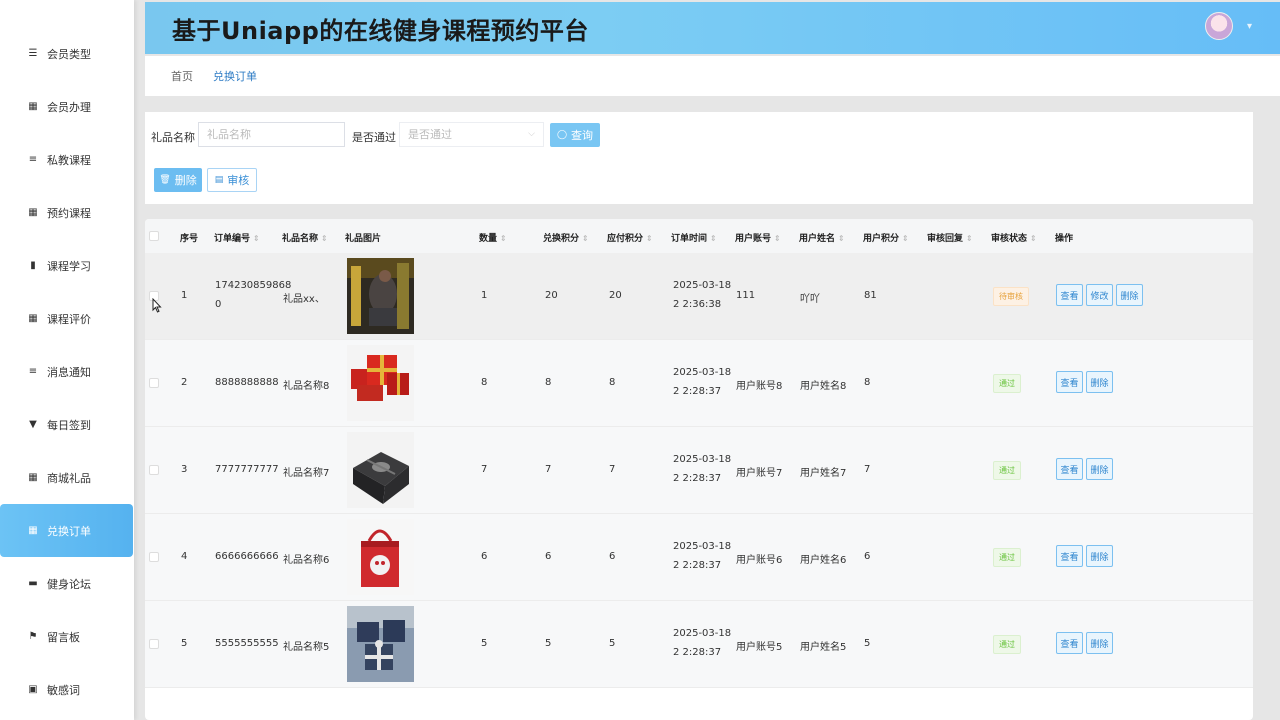 The image size is (1280, 720). What do you see at coordinates (363, 239) in the screenshot?
I see `col-gift-image: 礼品图片` at bounding box center [363, 239].